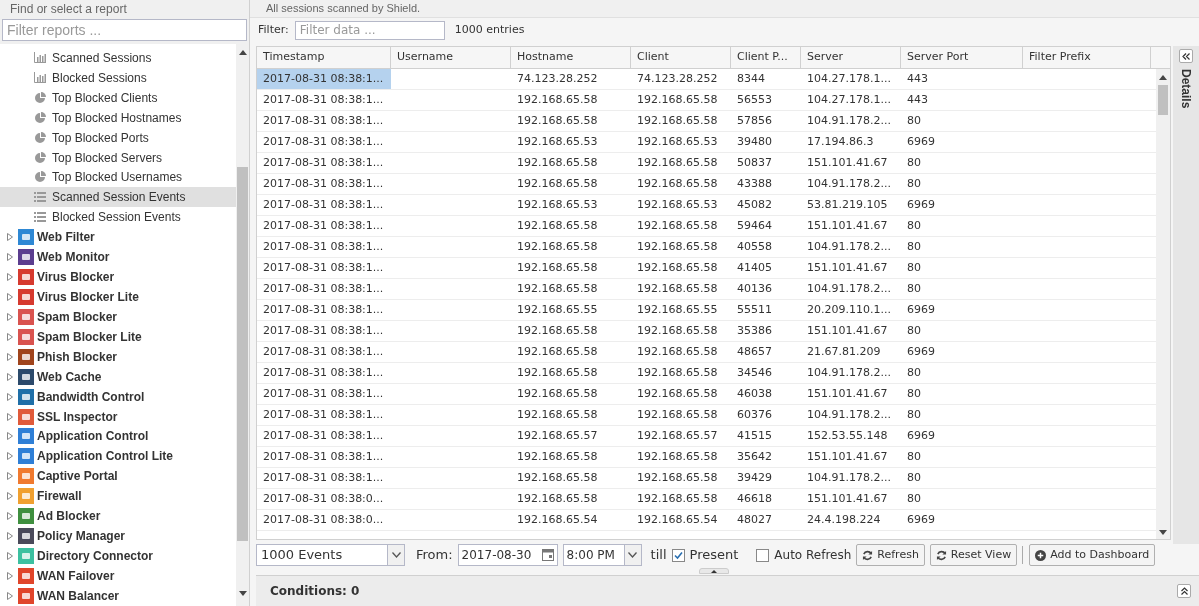 Image resolution: width=1199 pixels, height=606 pixels. Describe the element at coordinates (714, 555) in the screenshot. I see `checkbox-label: Present` at that location.